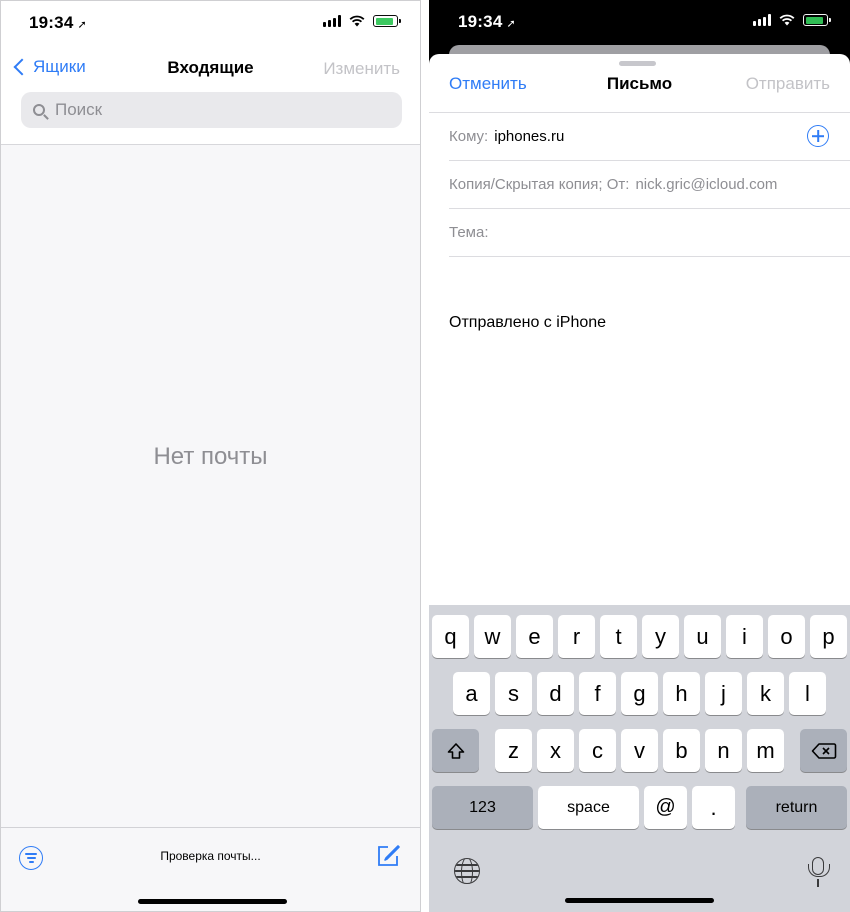 The image size is (850, 912). What do you see at coordinates (597, 693) in the screenshot?
I see `key-f: f` at bounding box center [597, 693].